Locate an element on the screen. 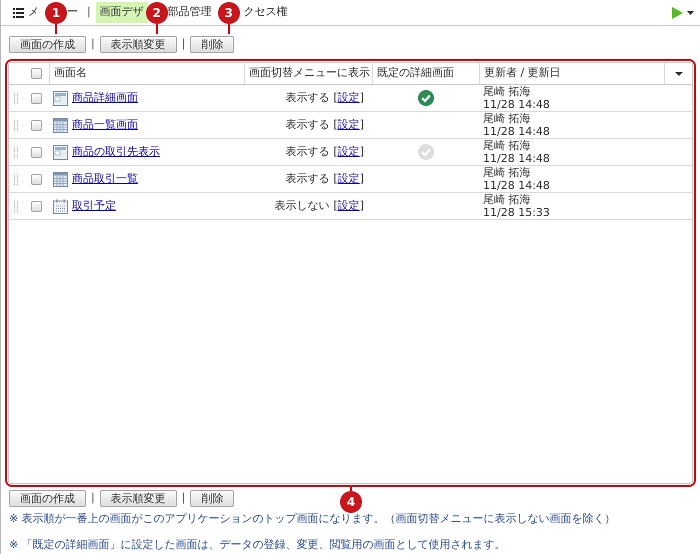 The height and width of the screenshot is (554, 700). column-header: 更新者 / 更新日 is located at coordinates (571, 73).